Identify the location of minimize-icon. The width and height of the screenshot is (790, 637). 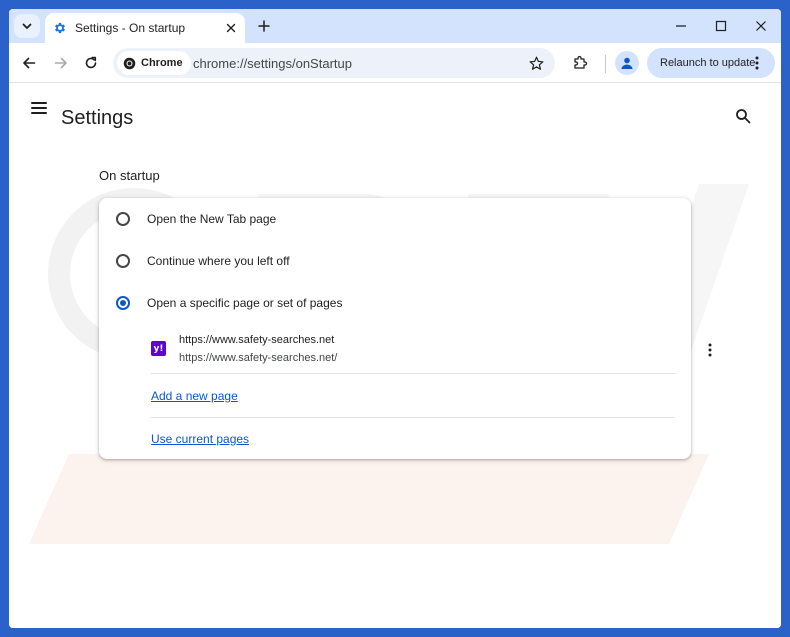
(681, 26).